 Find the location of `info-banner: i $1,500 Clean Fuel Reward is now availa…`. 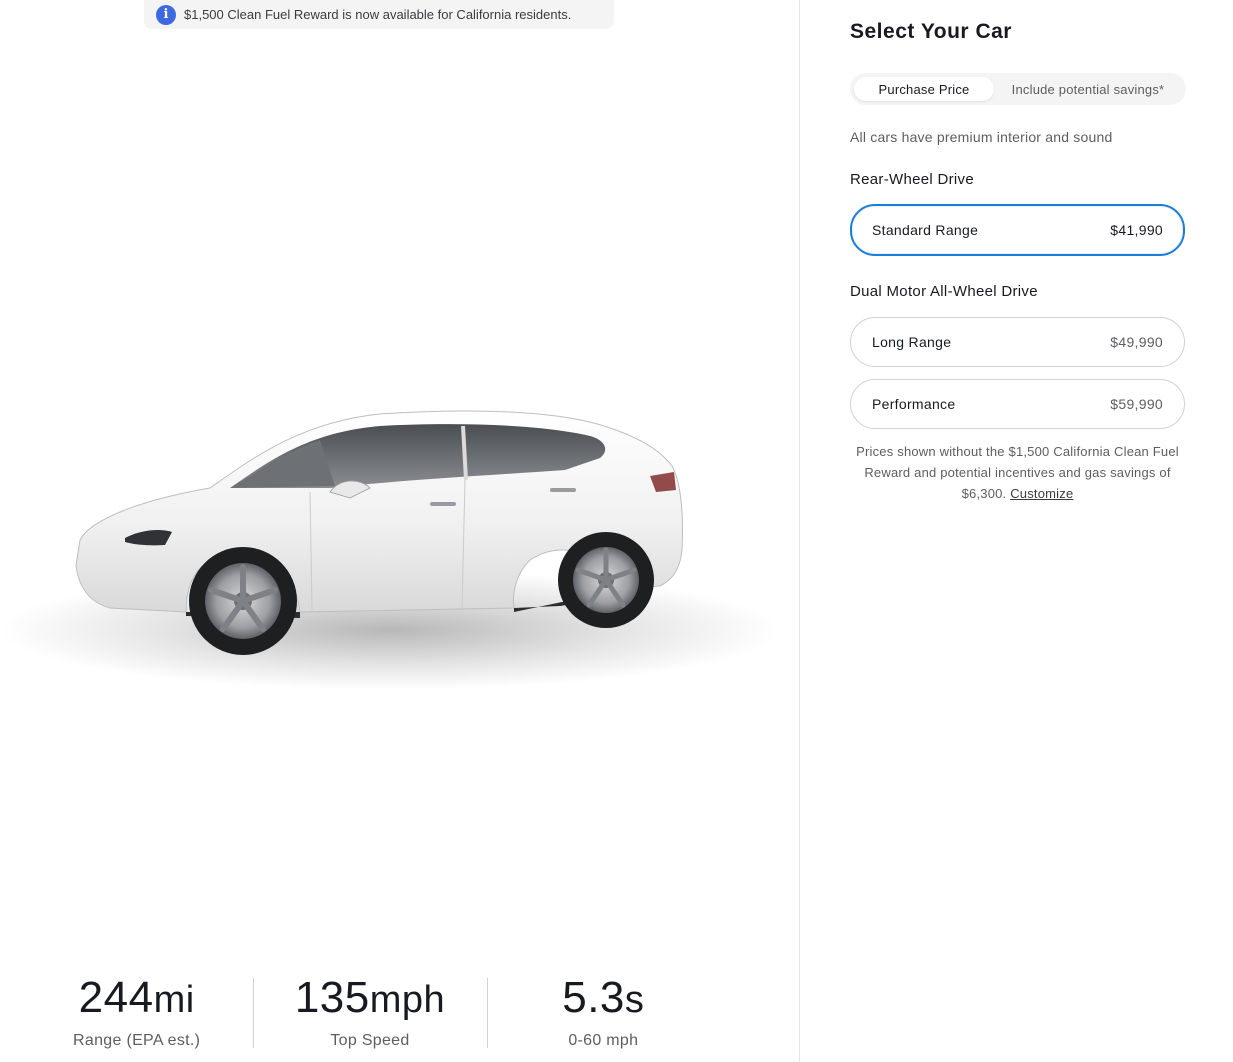

info-banner: i $1,500 Clean Fuel Reward is now availa… is located at coordinates (379, 14).